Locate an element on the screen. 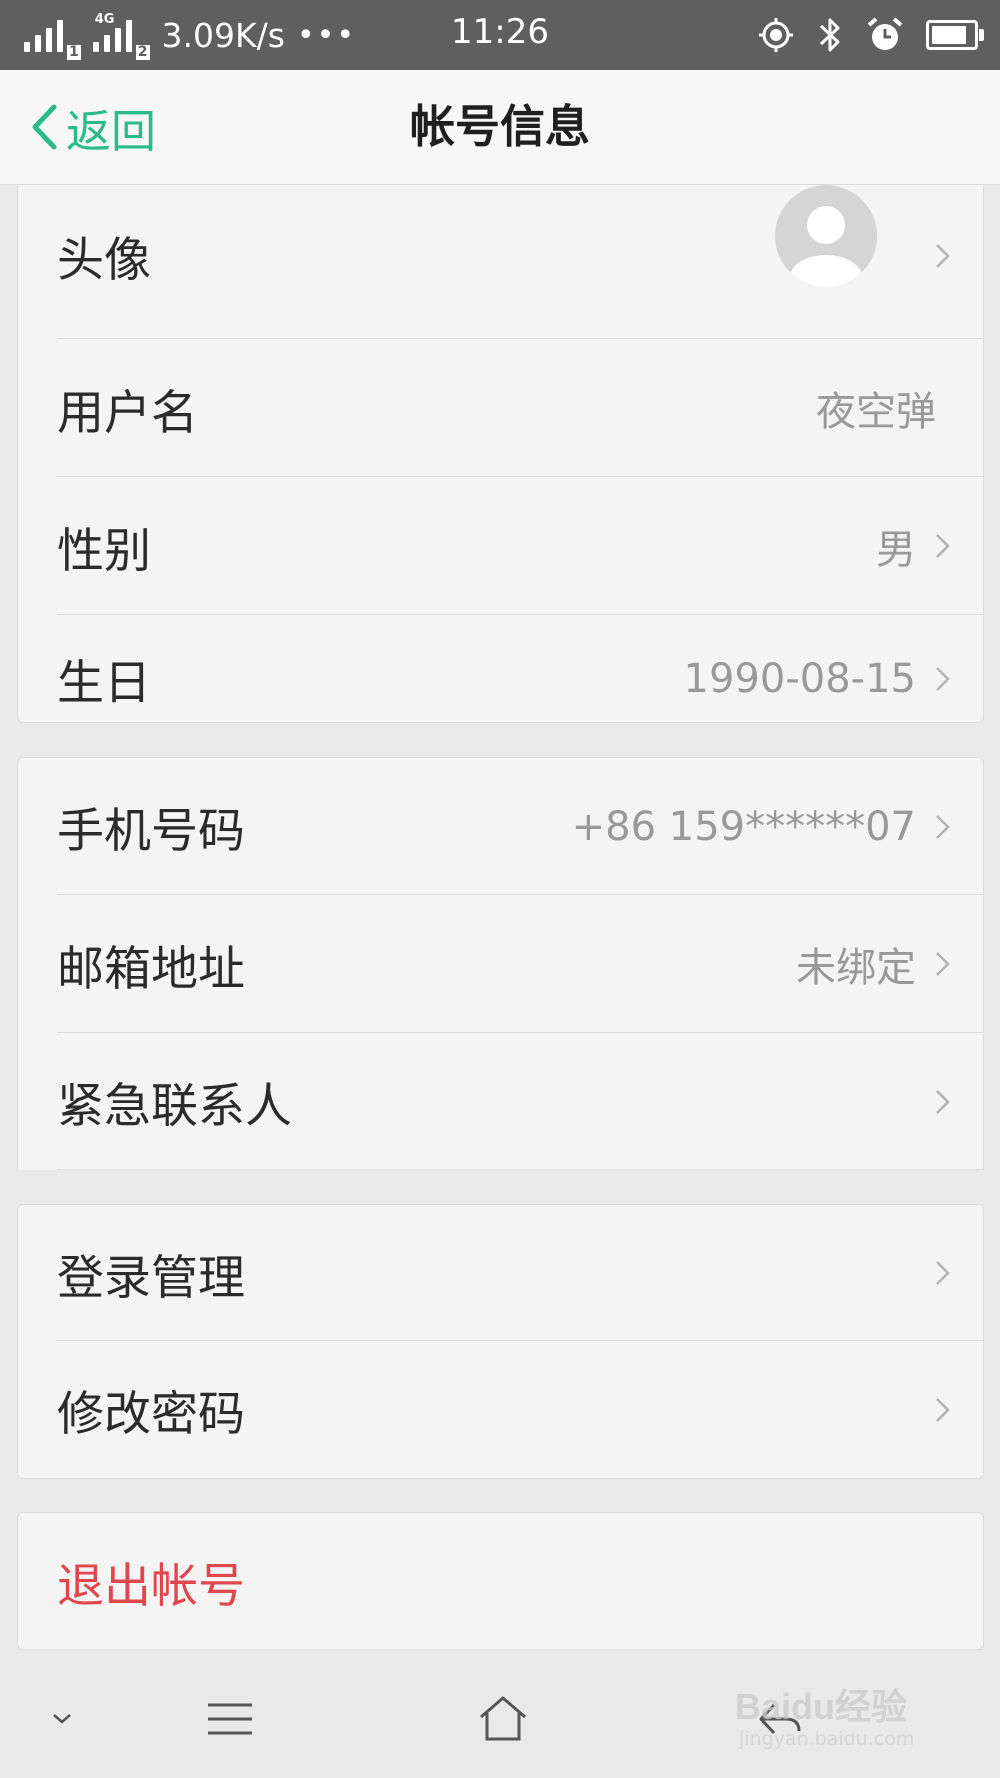 The width and height of the screenshot is (1000, 1778). menu-button is located at coordinates (230, 1719).